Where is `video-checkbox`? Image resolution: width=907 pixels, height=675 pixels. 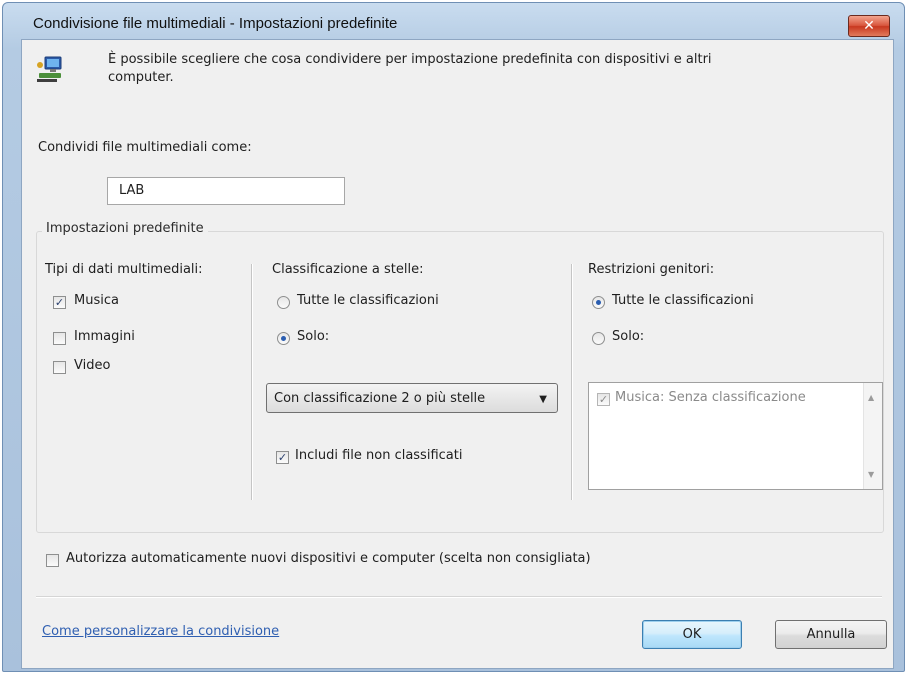 video-checkbox is located at coordinates (59, 367).